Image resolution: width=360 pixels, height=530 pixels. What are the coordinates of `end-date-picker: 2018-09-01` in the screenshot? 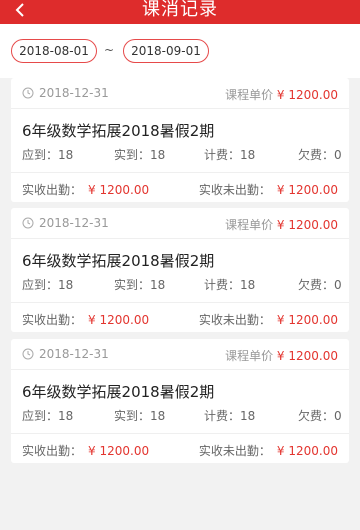 It's located at (166, 51).